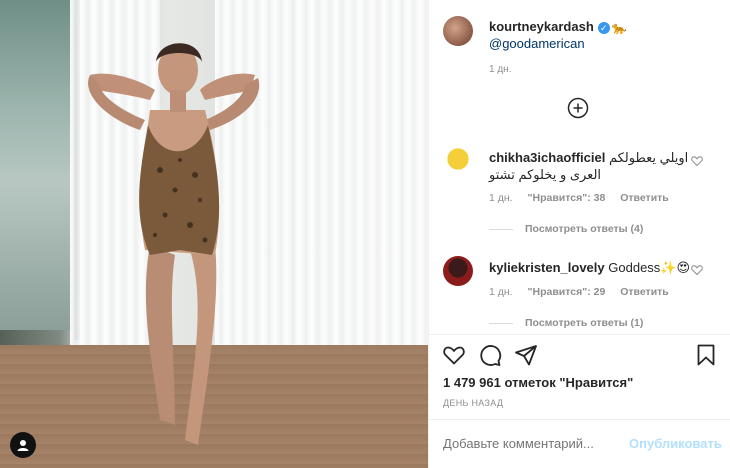  I want to click on comment-likes: "Нравится": 38, so click(567, 198).